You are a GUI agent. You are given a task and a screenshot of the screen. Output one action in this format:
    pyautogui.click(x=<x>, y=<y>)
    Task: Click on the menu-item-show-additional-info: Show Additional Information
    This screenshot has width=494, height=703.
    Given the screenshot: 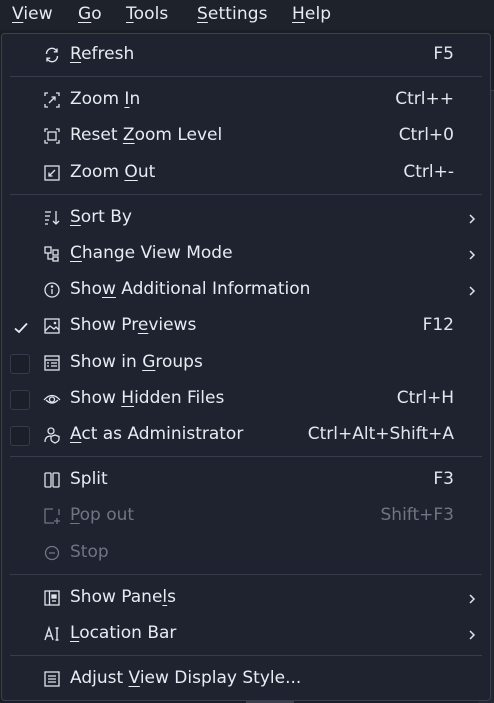 What is the action you would take?
    pyautogui.click(x=246, y=290)
    